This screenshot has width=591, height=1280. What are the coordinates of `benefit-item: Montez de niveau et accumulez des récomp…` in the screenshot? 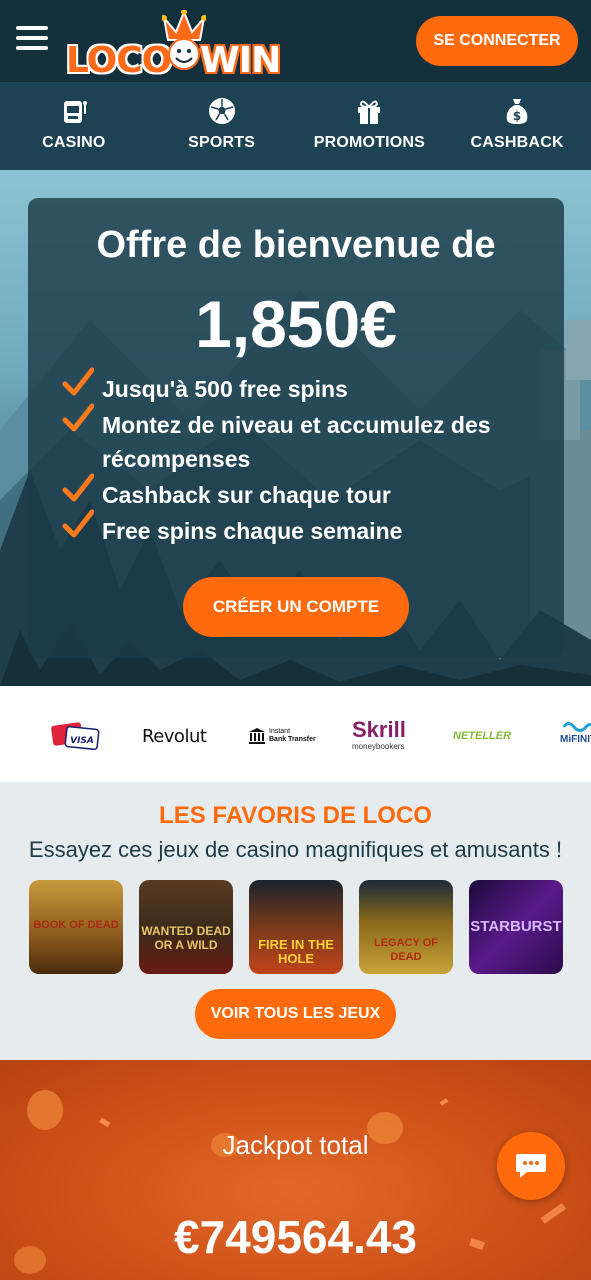 It's located at (297, 439).